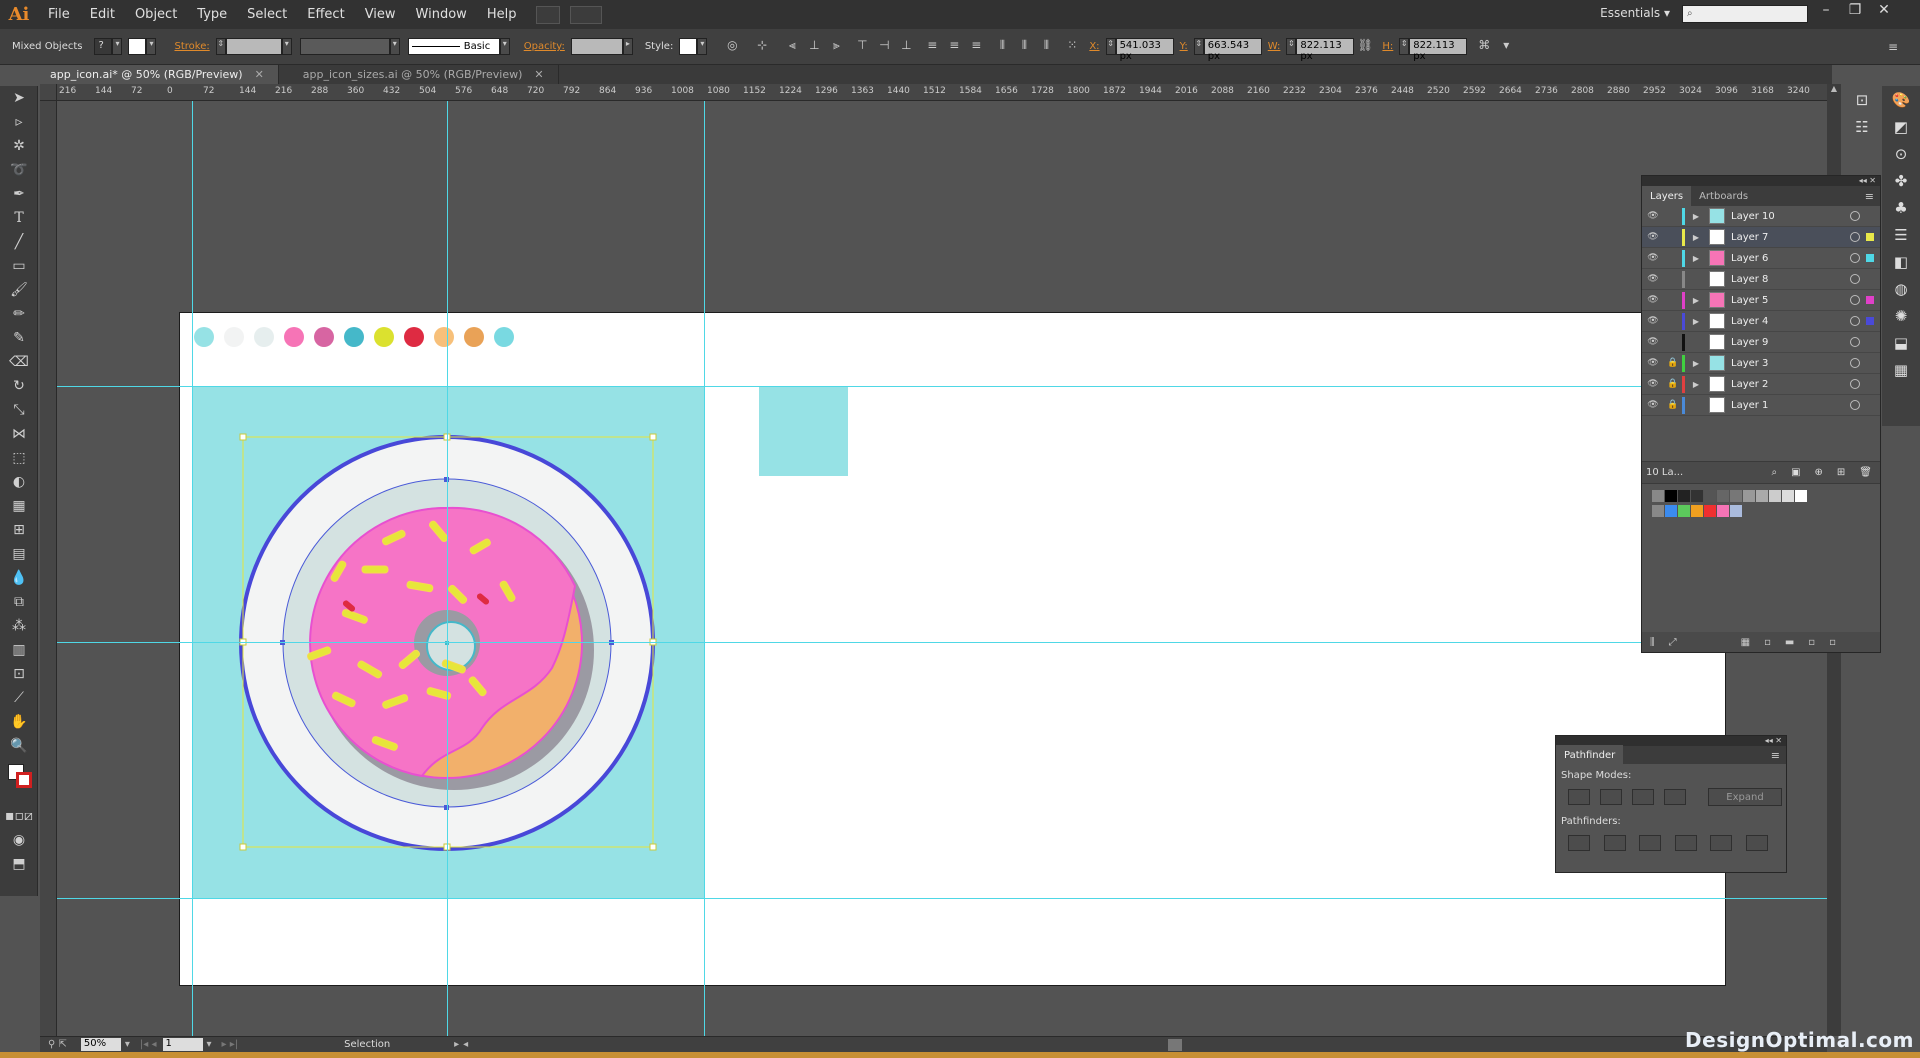  What do you see at coordinates (19, 722) in the screenshot?
I see `hand-tool-icon: ✋` at bounding box center [19, 722].